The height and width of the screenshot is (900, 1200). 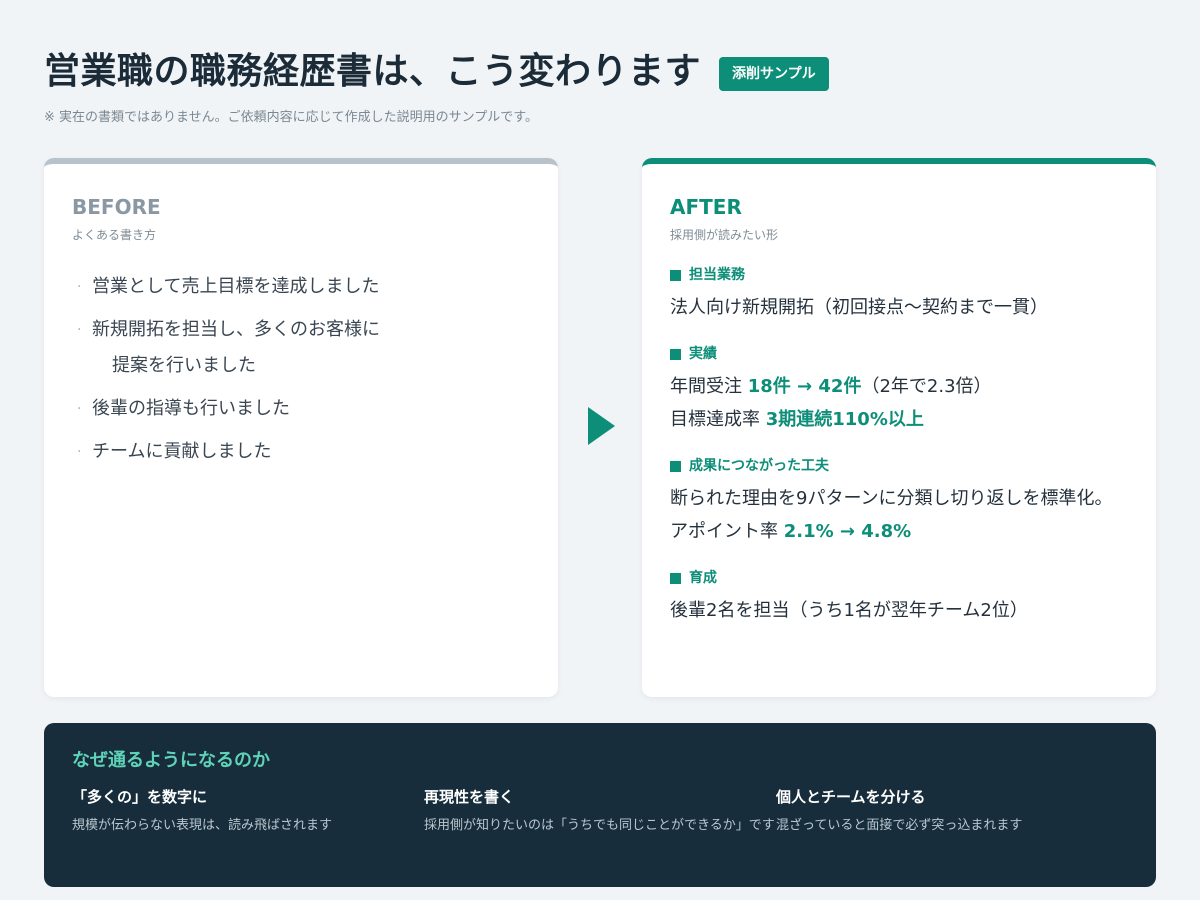 I want to click on section-heading-text: 担当業務, so click(x=717, y=275).